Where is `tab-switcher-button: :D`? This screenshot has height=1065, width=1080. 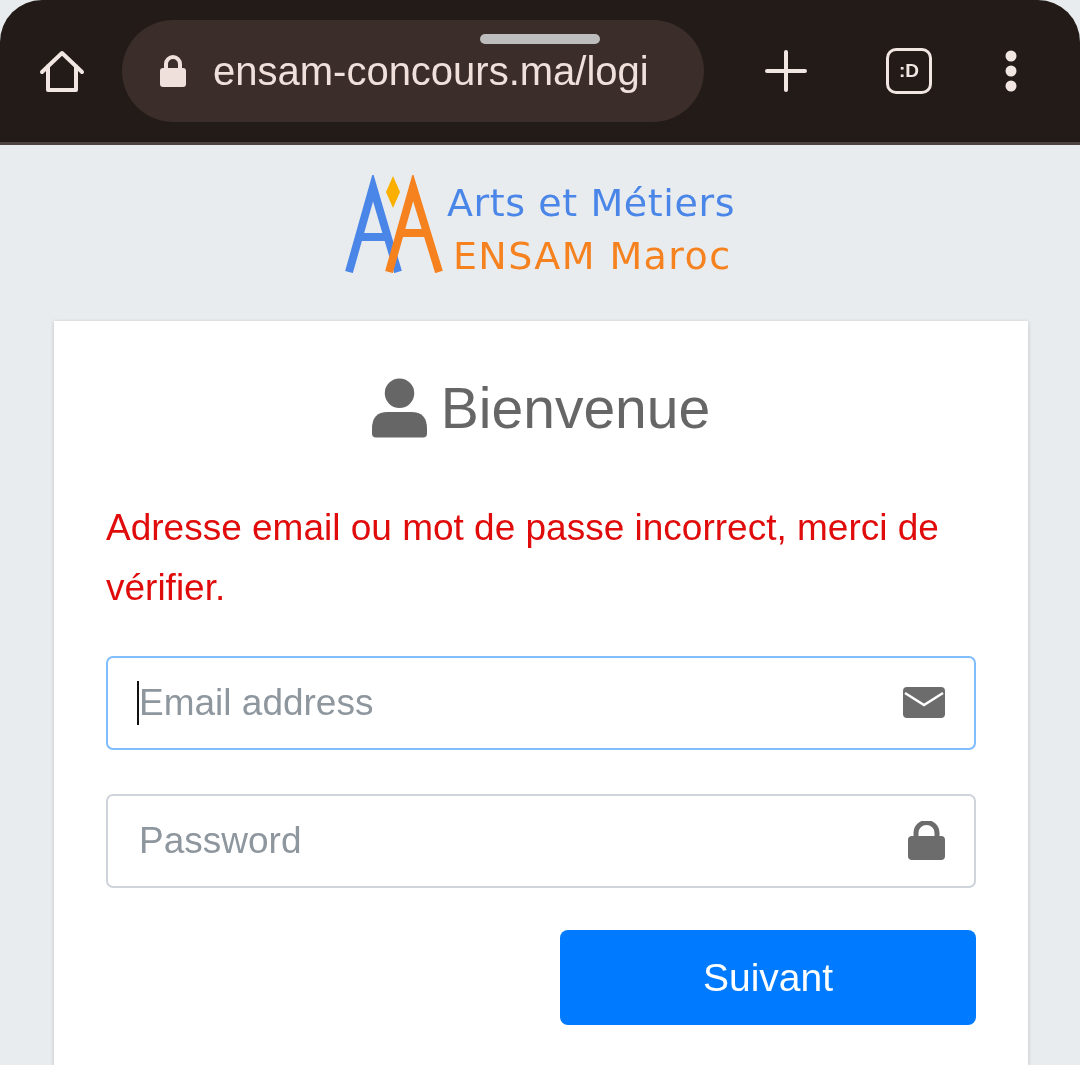
tab-switcher-button: :D is located at coordinates (909, 71).